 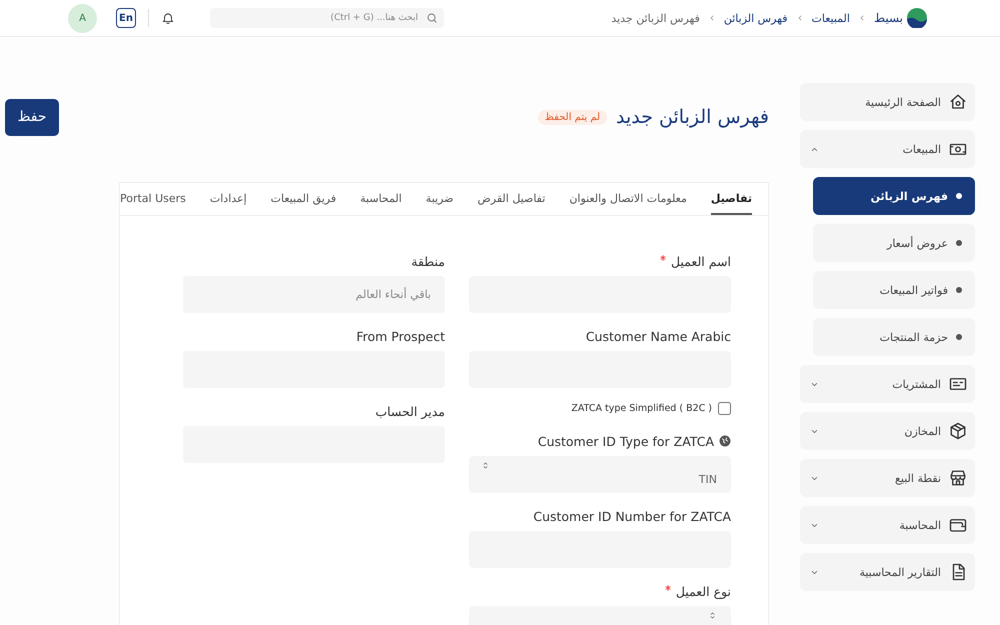 What do you see at coordinates (887, 384) in the screenshot?
I see `sidebar-item: المشتريات` at bounding box center [887, 384].